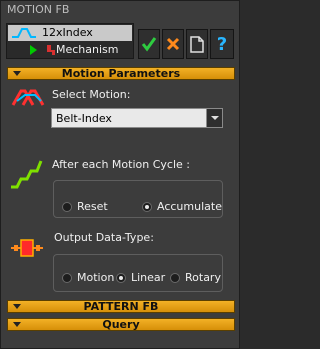 The image size is (320, 349). I want to click on radio-rotary: Rotary, so click(195, 277).